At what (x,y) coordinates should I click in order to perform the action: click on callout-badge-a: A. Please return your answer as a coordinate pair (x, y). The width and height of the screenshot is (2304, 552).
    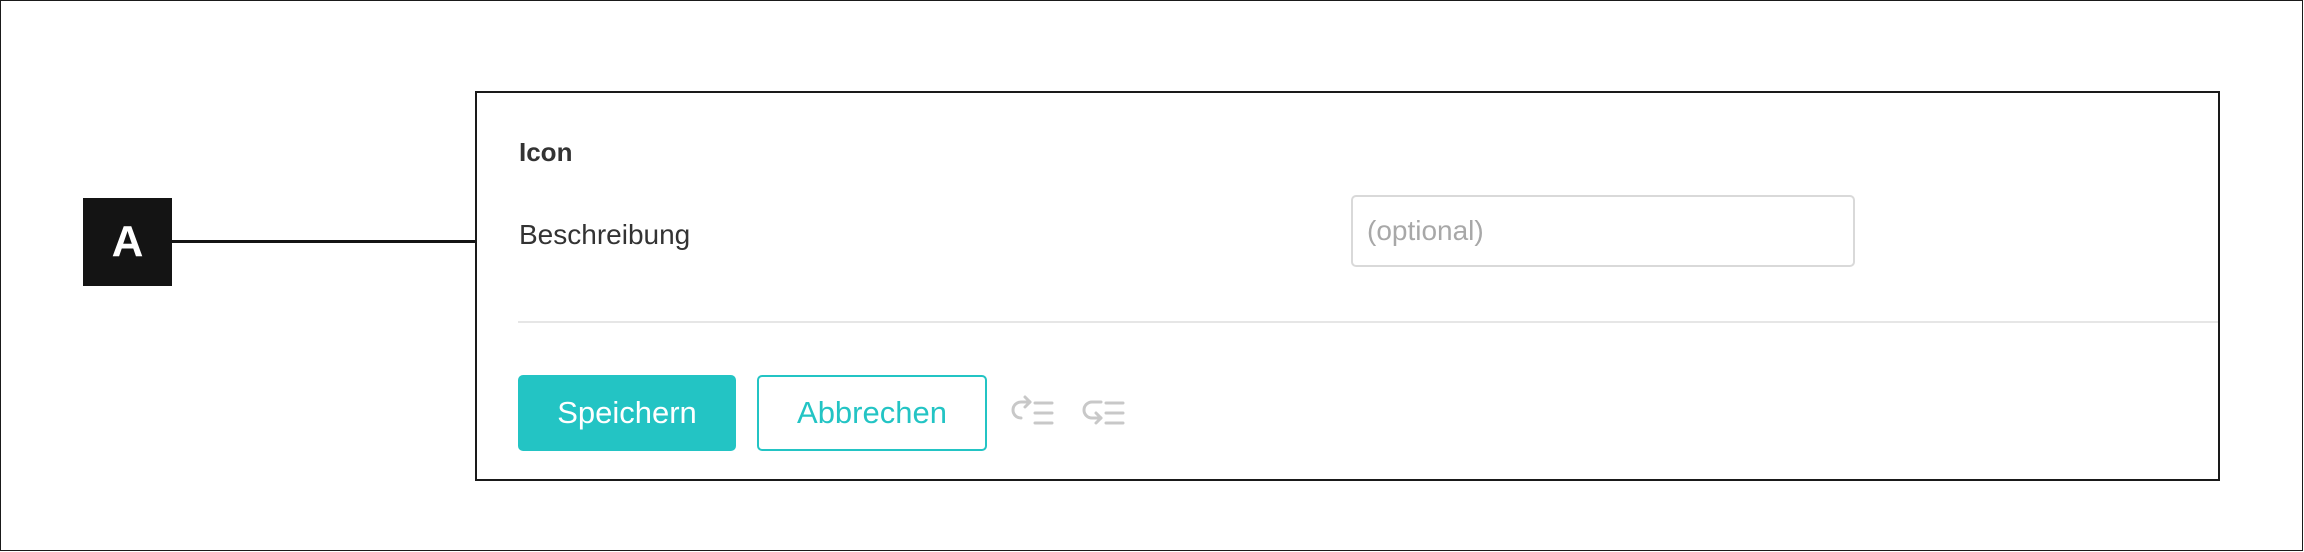
    Looking at the image, I should click on (127, 242).